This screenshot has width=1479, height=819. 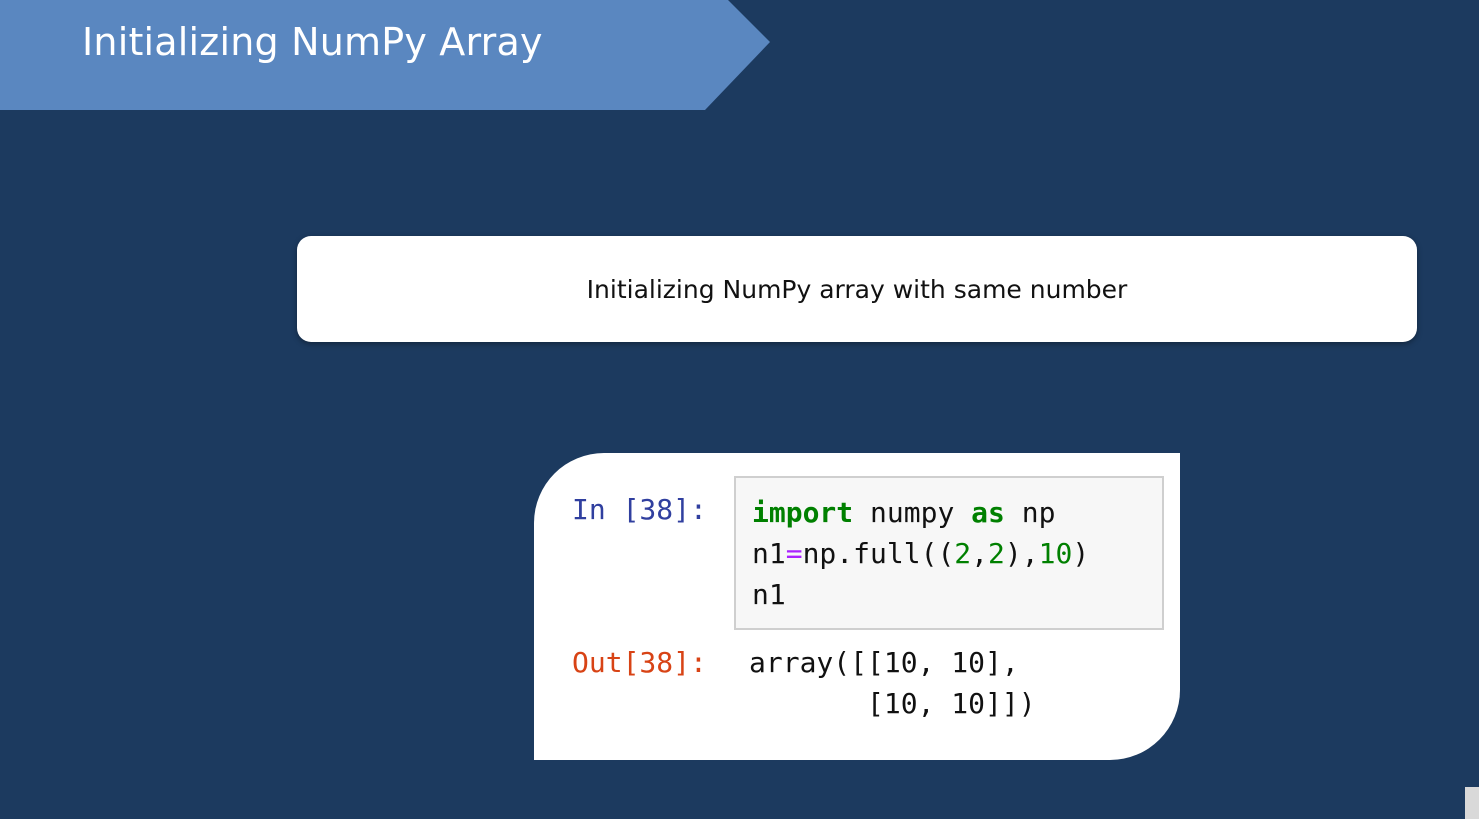 I want to click on code-text: ),, so click(x=1021, y=553).